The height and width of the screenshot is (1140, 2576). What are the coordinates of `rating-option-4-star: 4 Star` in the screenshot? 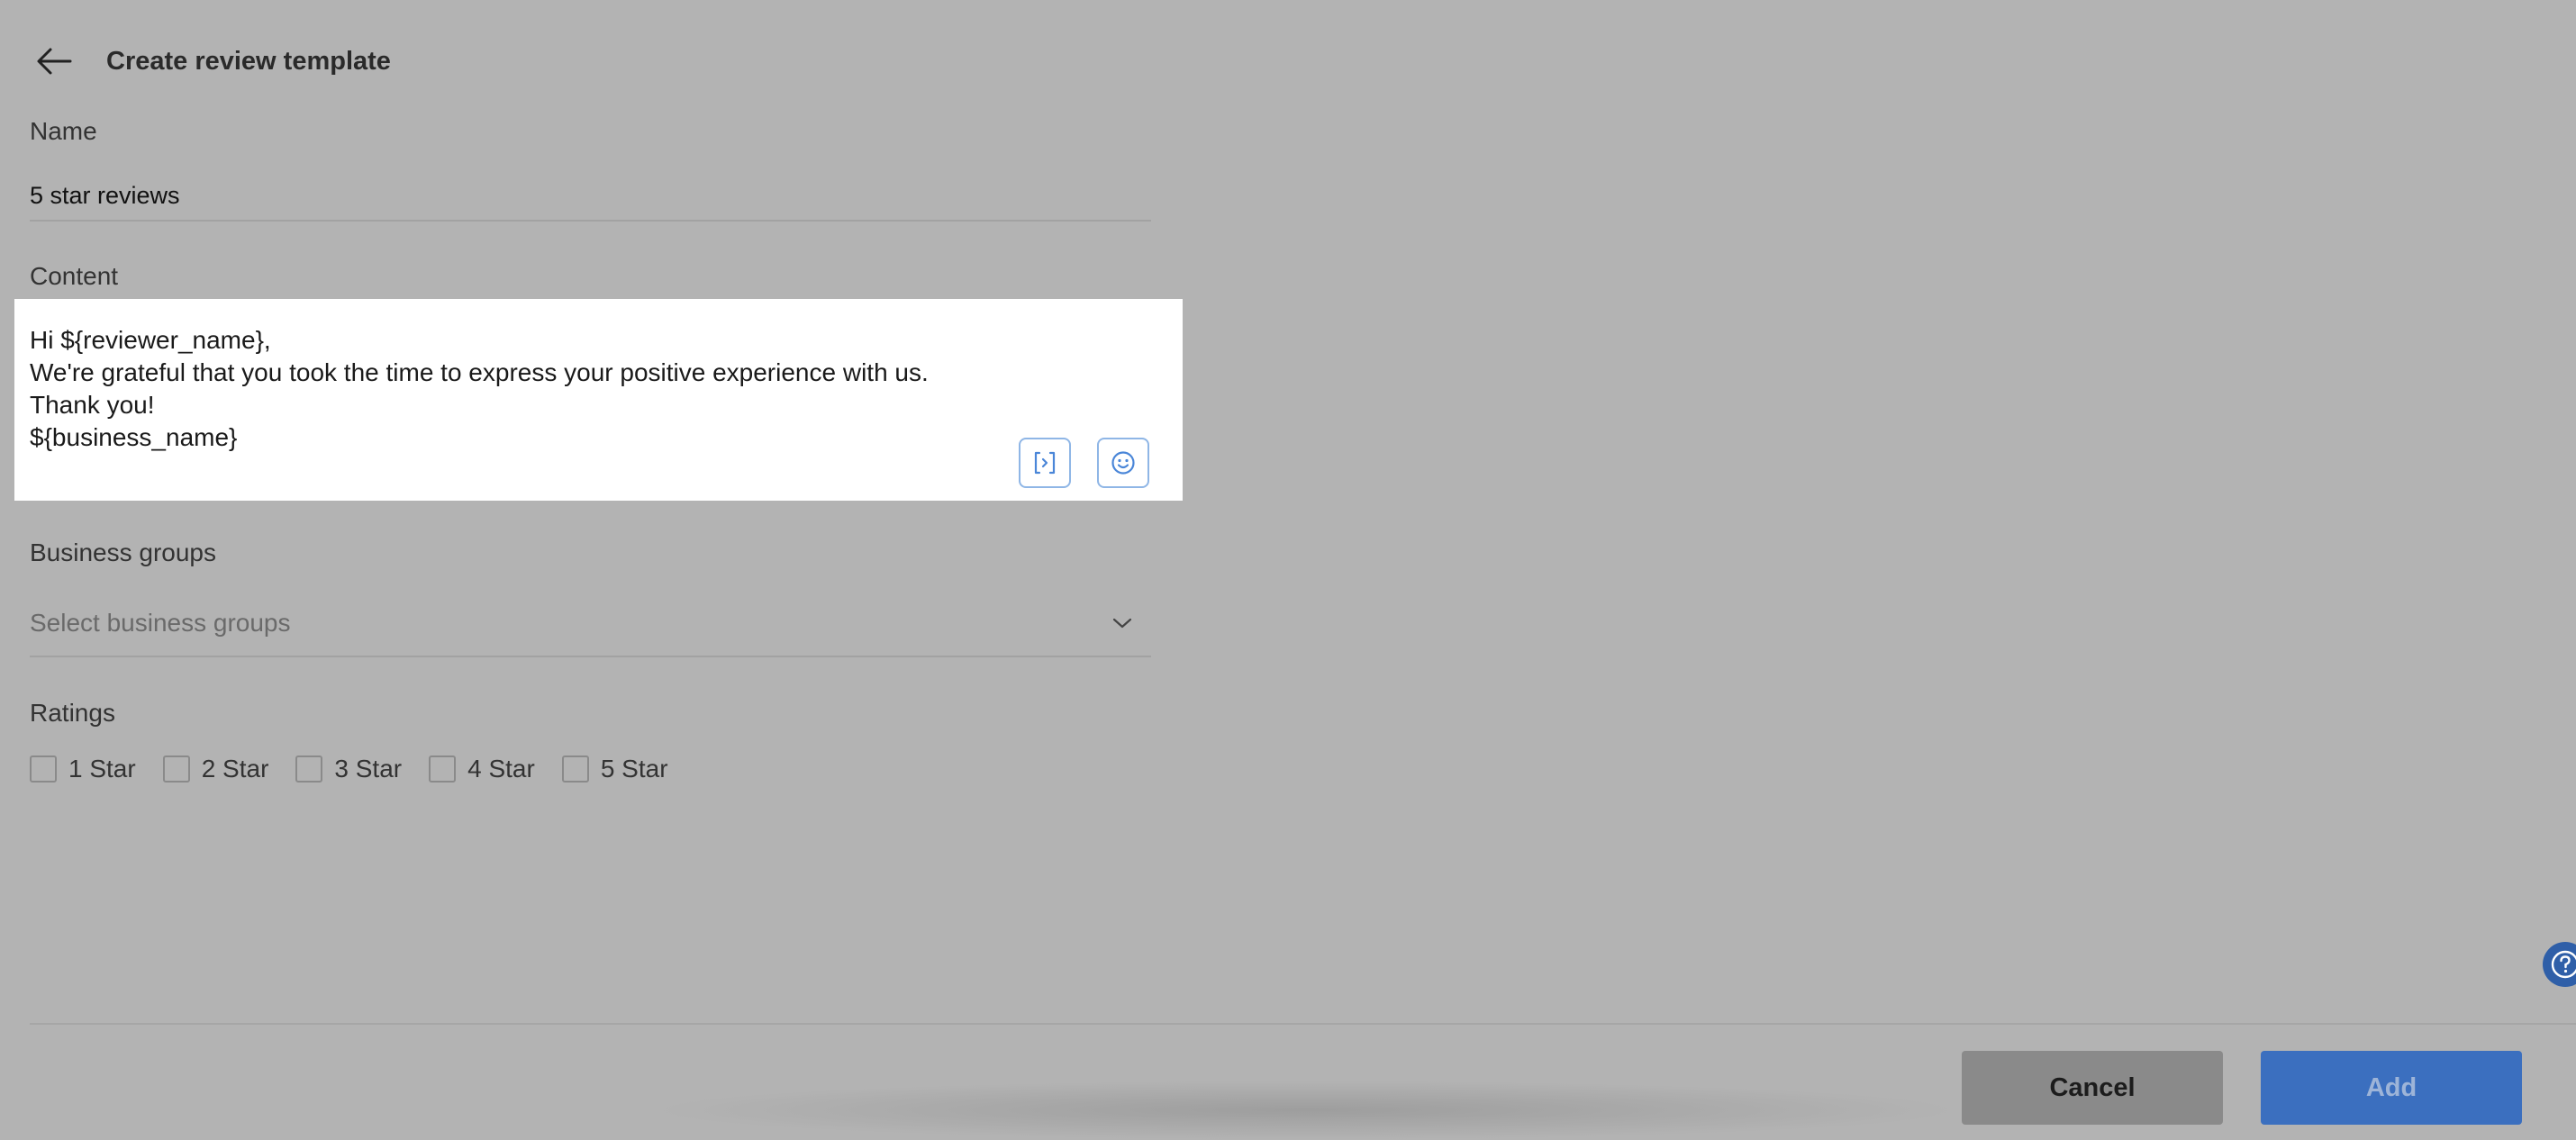 It's located at (482, 769).